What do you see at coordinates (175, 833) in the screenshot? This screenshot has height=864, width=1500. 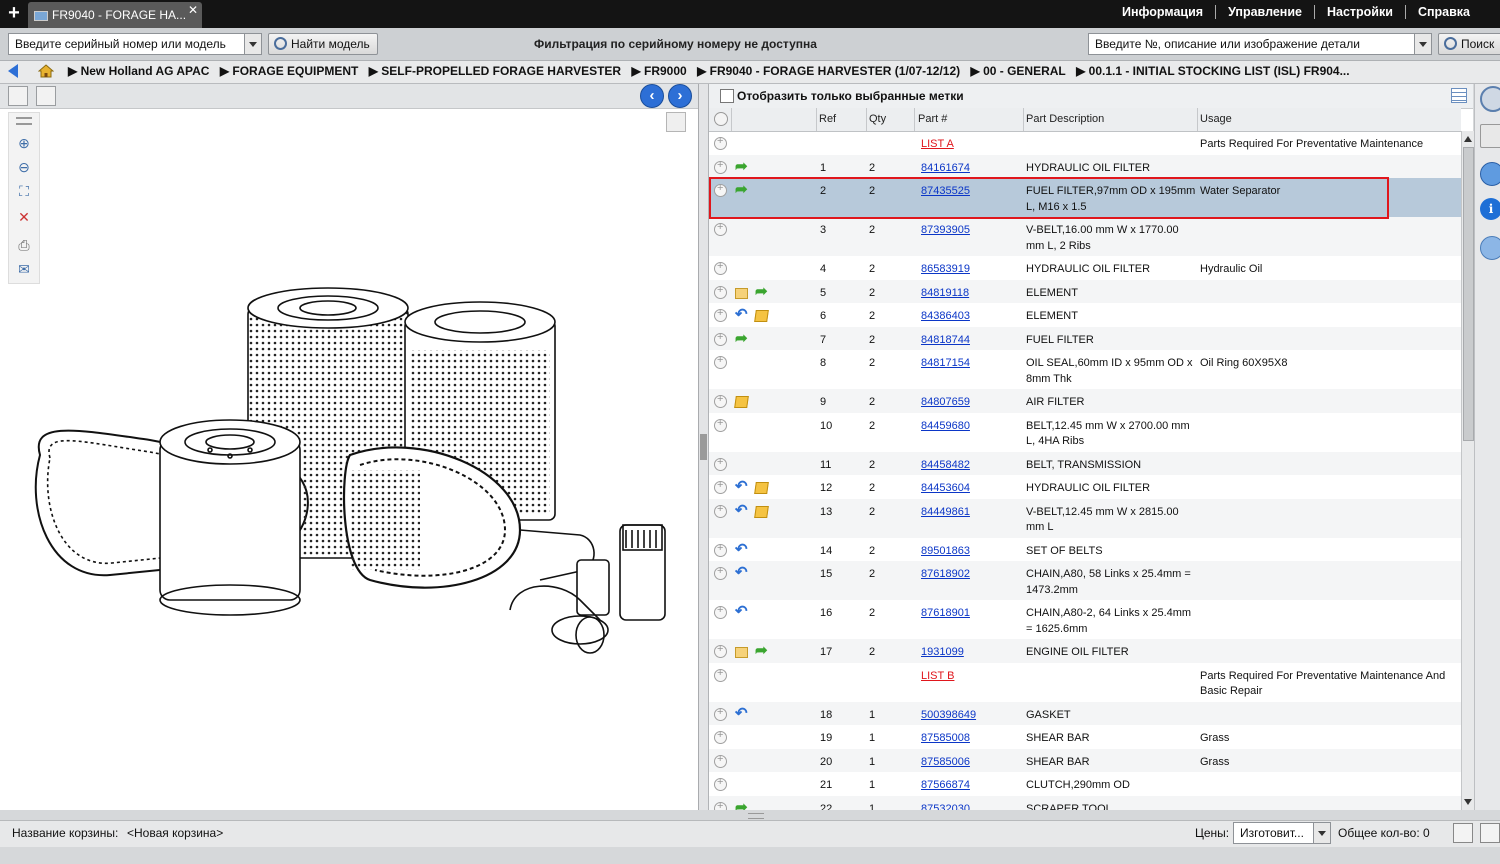 I see `cart-name-value: <Новая корзина>` at bounding box center [175, 833].